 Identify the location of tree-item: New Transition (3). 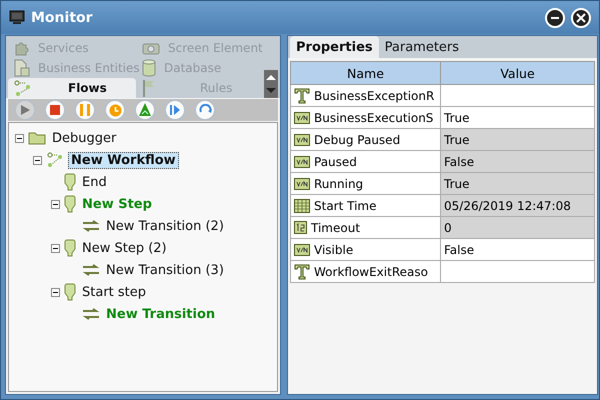
(165, 270).